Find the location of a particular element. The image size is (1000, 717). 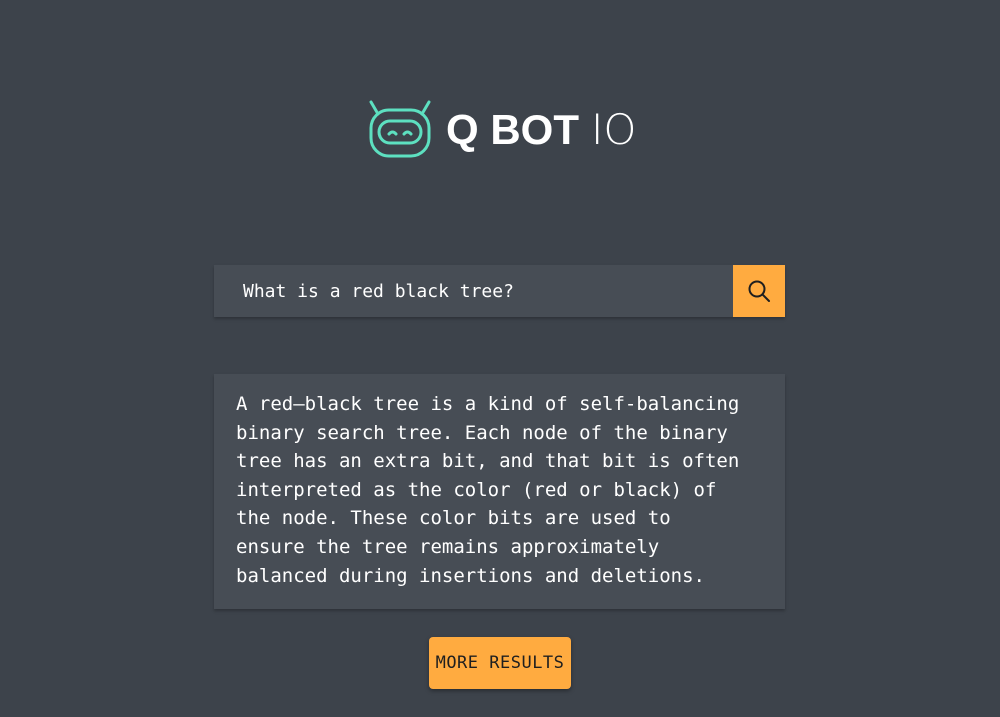

brand-name: Q BOT is located at coordinates (512, 129).